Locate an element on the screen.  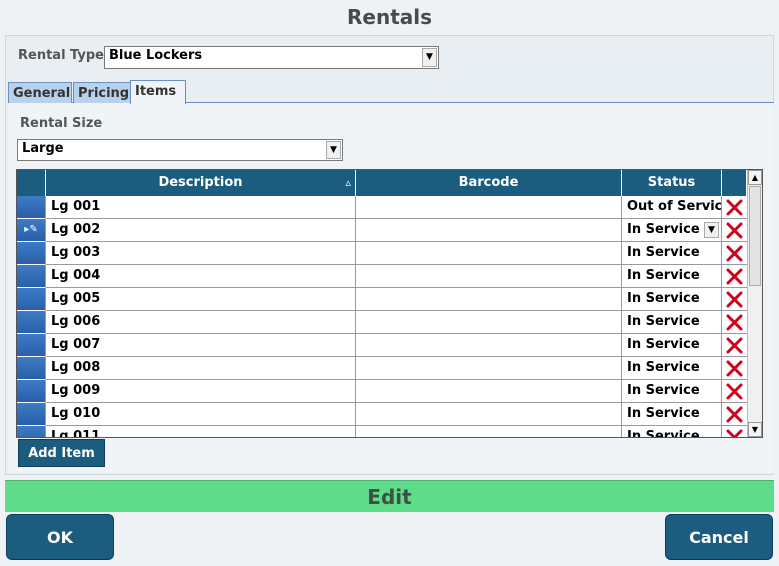
tab-pricing: Pricing is located at coordinates (105, 92).